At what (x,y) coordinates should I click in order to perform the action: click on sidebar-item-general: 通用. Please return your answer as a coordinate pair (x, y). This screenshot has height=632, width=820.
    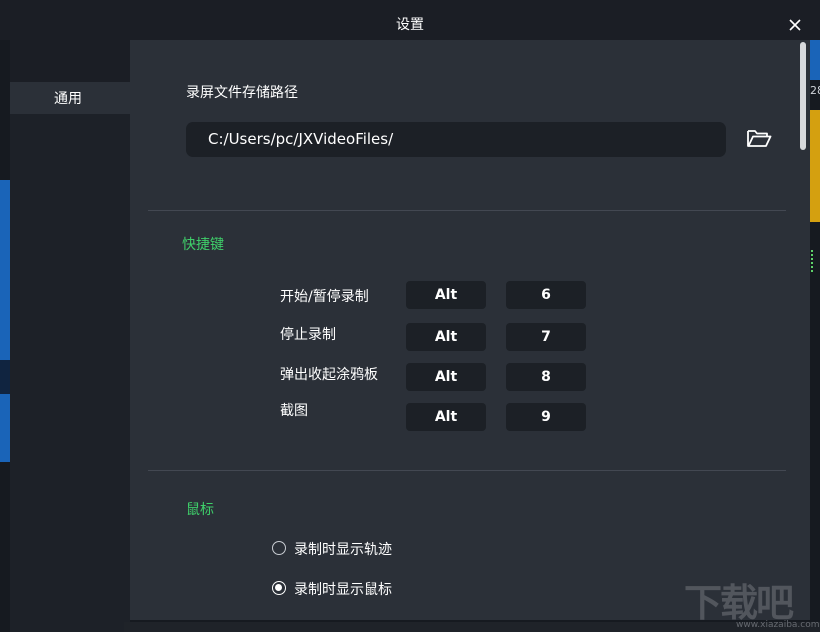
    Looking at the image, I should click on (70, 98).